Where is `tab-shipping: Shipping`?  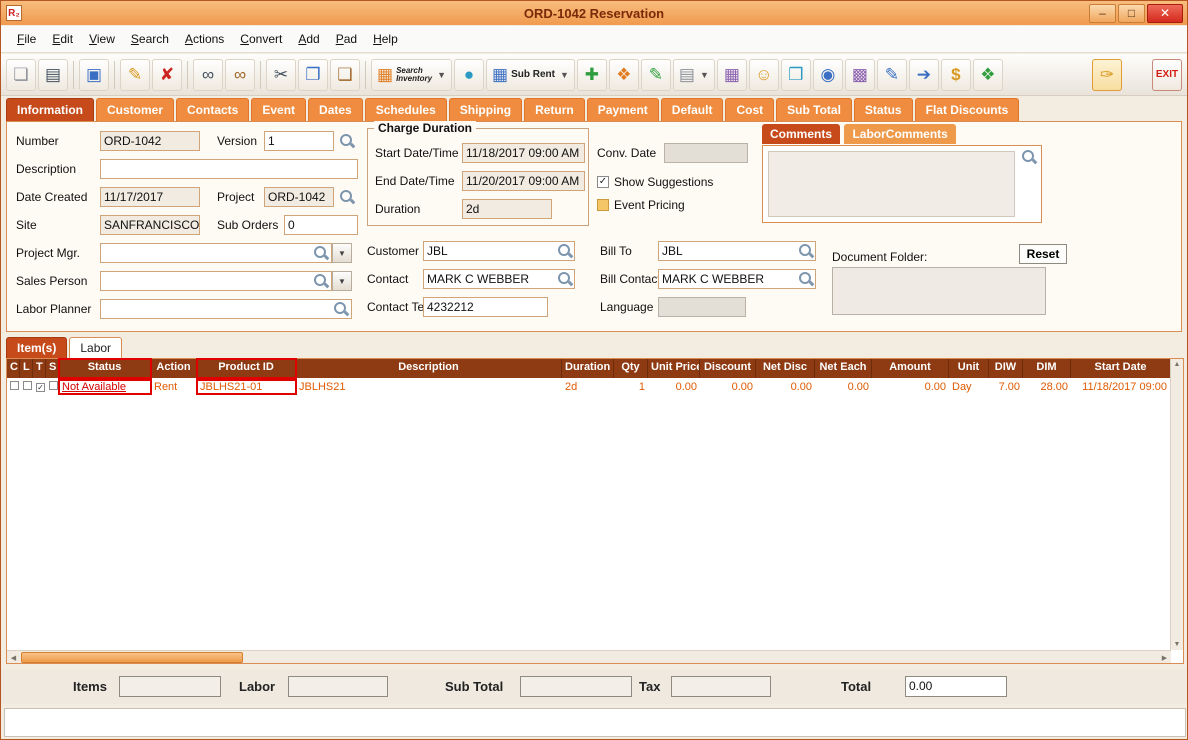 tab-shipping: Shipping is located at coordinates (485, 109).